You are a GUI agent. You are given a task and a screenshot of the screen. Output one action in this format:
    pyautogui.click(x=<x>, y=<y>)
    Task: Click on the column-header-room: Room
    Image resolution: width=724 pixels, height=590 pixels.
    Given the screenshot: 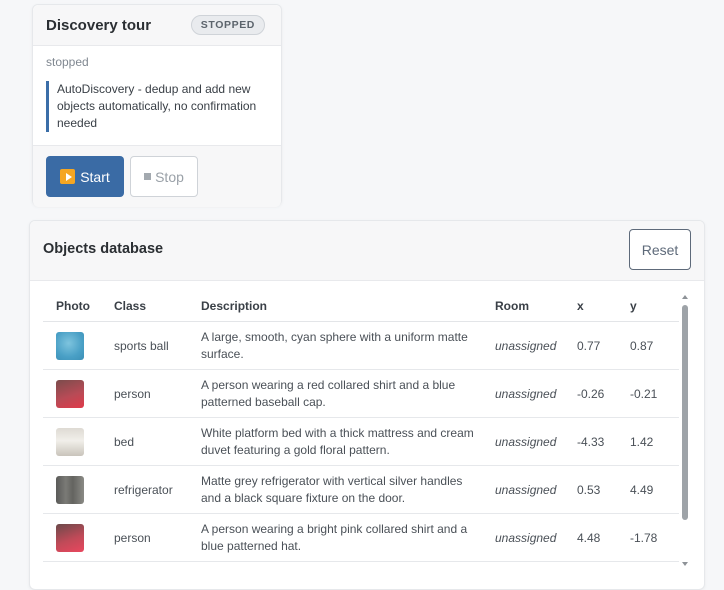 What is the action you would take?
    pyautogui.click(x=523, y=306)
    